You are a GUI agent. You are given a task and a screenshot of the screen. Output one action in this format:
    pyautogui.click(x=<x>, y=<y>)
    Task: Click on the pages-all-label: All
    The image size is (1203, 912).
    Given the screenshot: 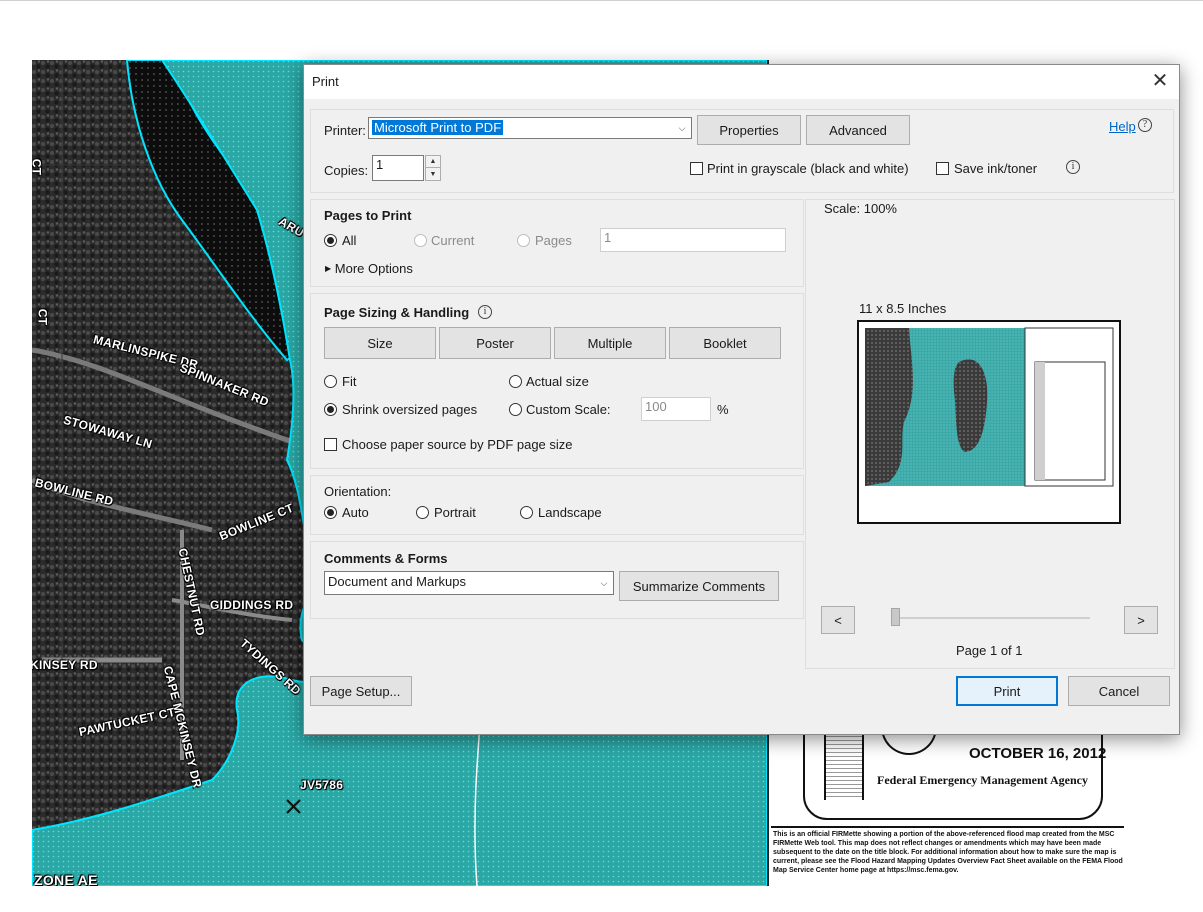 What is the action you would take?
    pyautogui.click(x=349, y=240)
    